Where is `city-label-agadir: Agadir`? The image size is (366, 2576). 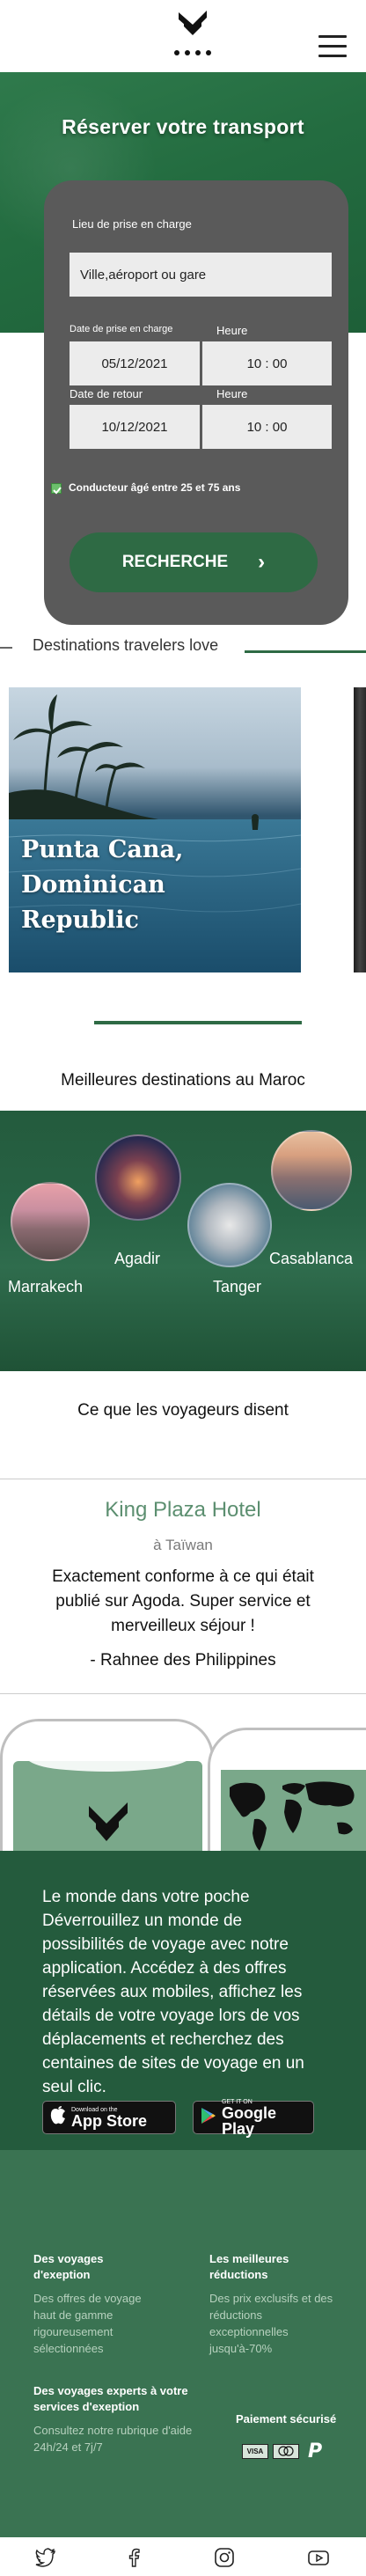 city-label-agadir: Agadir is located at coordinates (137, 1259).